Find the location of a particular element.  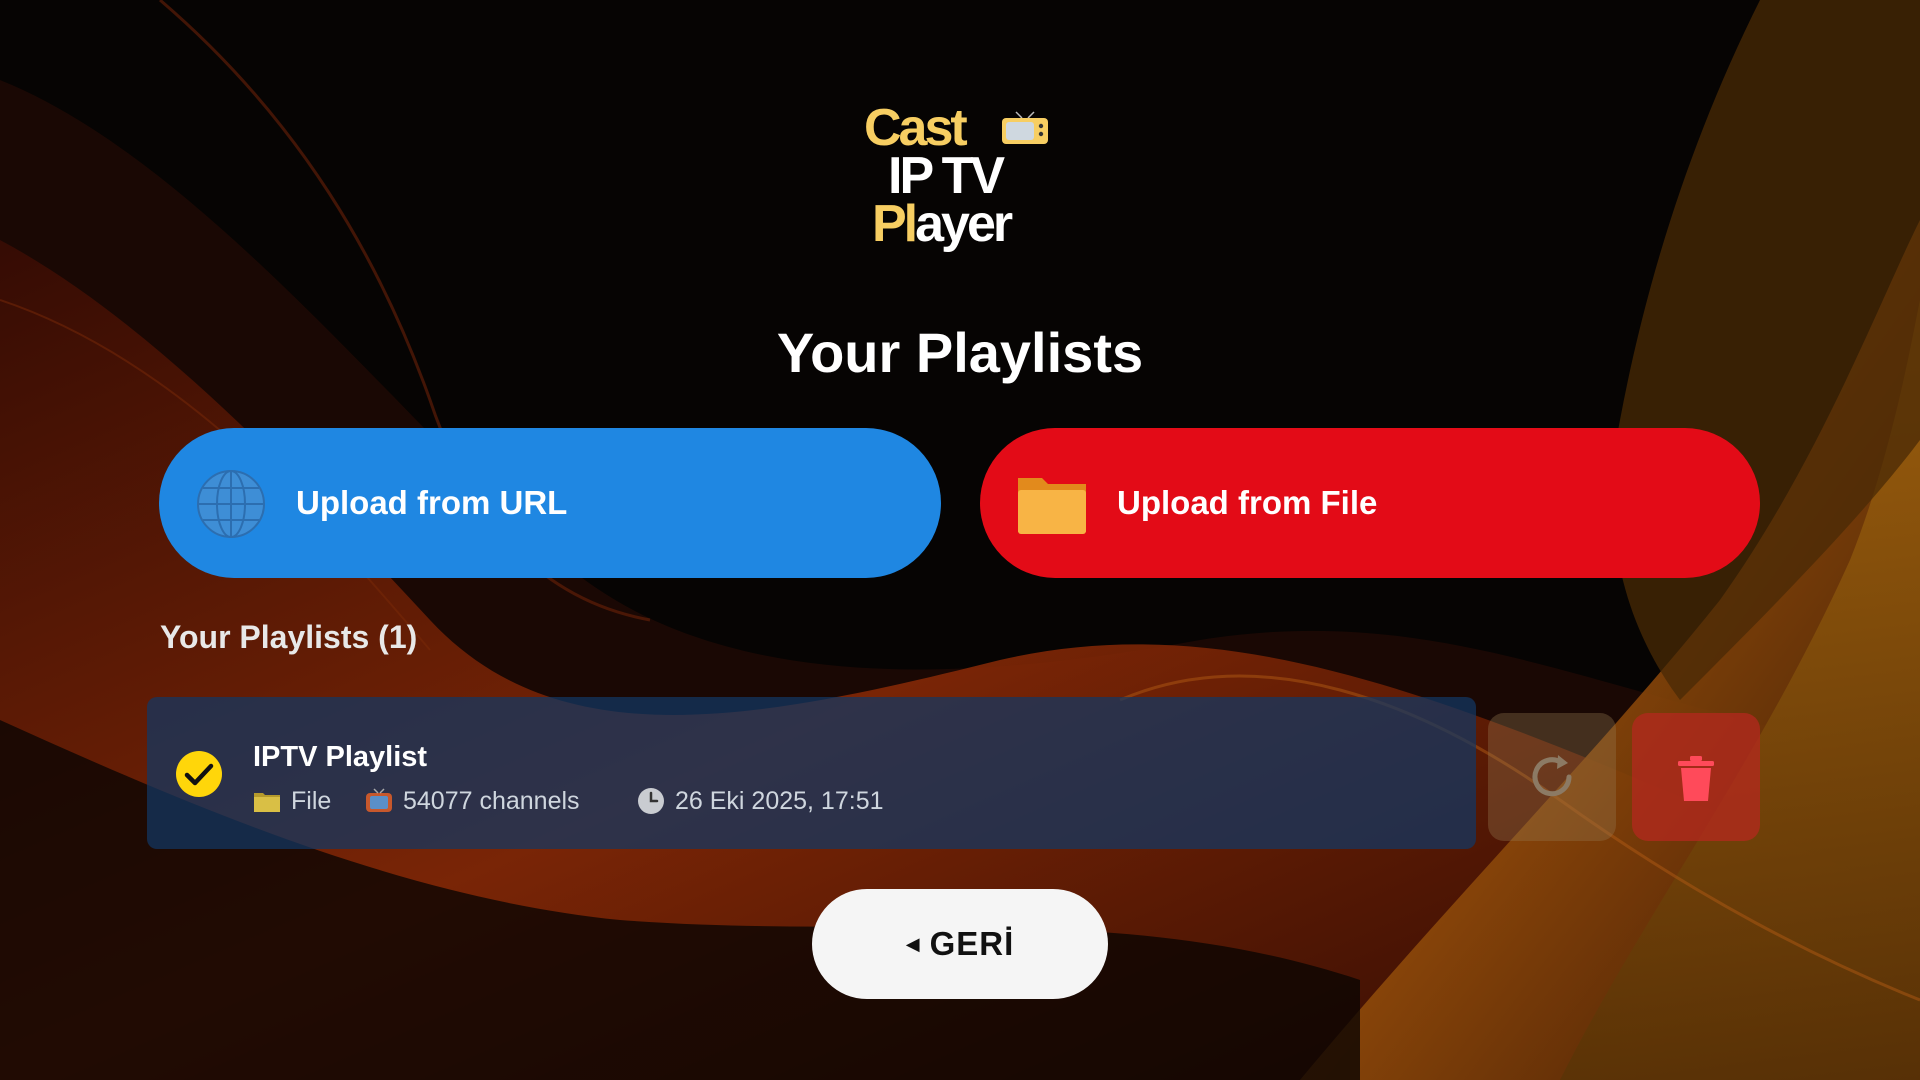

playlist-source-text: File is located at coordinates (311, 800).